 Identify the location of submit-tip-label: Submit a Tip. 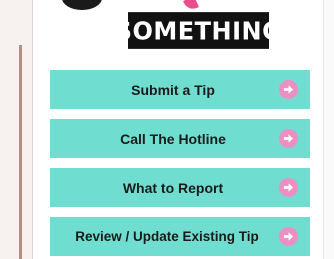
(173, 89).